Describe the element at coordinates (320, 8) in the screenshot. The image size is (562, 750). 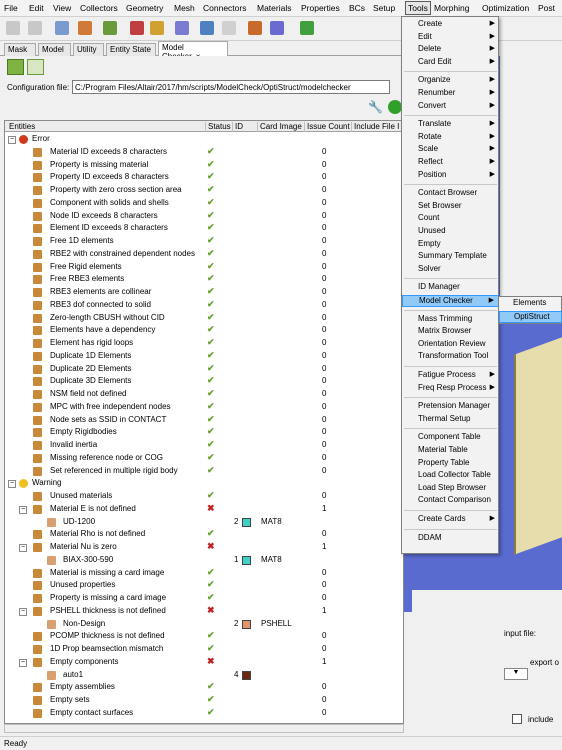
I see `menu-properties: Properties` at that location.